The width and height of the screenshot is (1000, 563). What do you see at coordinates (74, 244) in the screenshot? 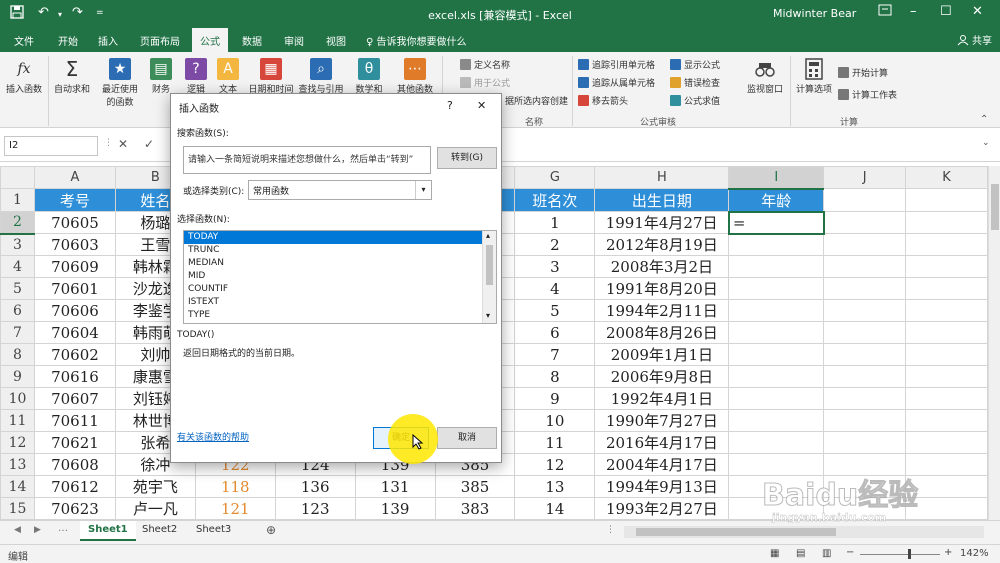
I see `grid-cell: 70603` at bounding box center [74, 244].